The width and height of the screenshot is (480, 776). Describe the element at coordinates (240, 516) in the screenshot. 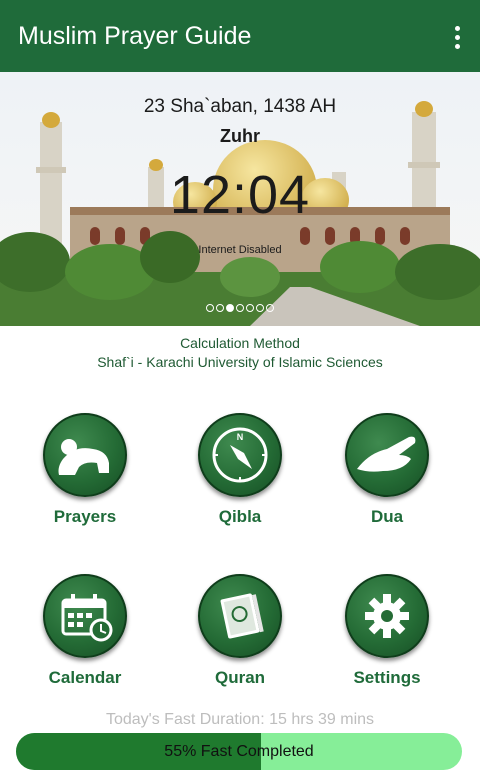

I see `qibla-label: Qibla` at that location.